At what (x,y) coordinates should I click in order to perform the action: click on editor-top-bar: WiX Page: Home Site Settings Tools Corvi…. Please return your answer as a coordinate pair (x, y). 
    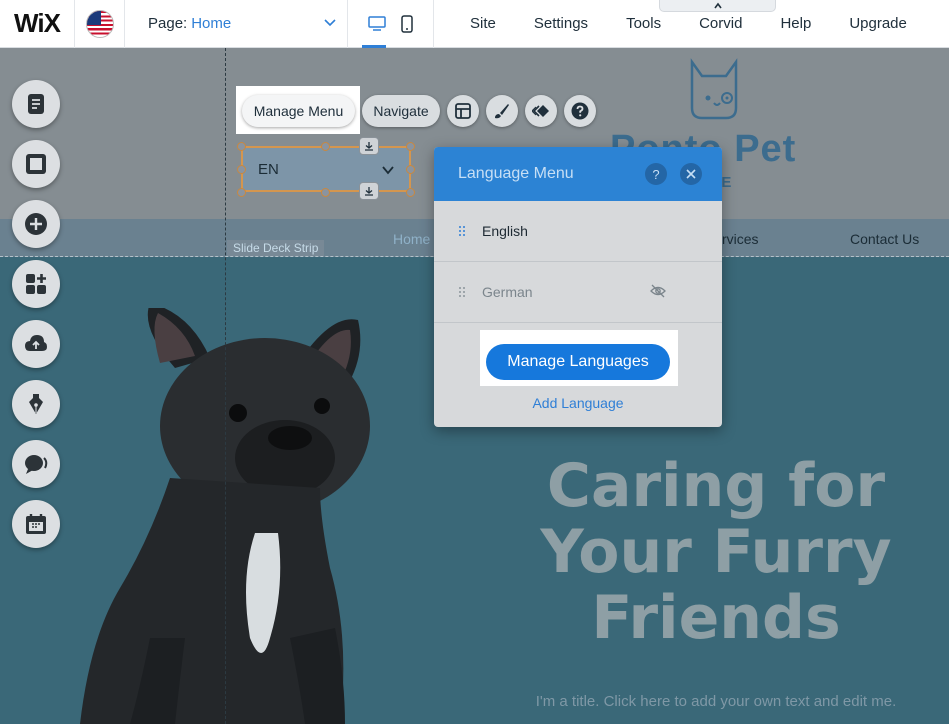
    Looking at the image, I should click on (474, 24).